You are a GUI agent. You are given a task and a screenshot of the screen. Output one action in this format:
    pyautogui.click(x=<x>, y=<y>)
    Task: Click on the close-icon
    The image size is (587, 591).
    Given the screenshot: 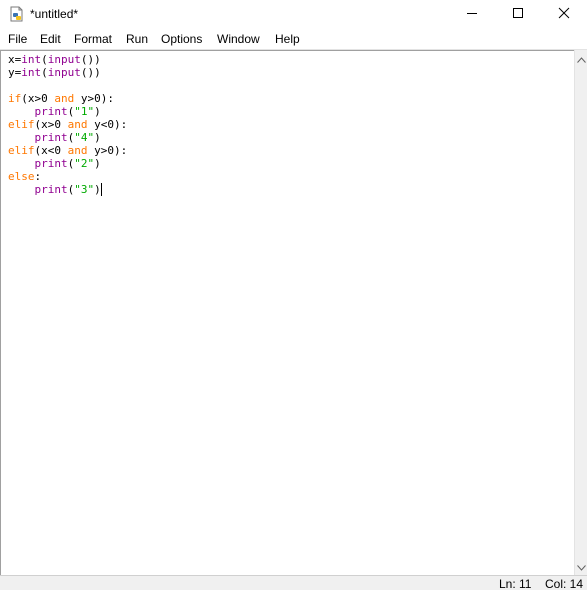 What is the action you would take?
    pyautogui.click(x=564, y=15)
    